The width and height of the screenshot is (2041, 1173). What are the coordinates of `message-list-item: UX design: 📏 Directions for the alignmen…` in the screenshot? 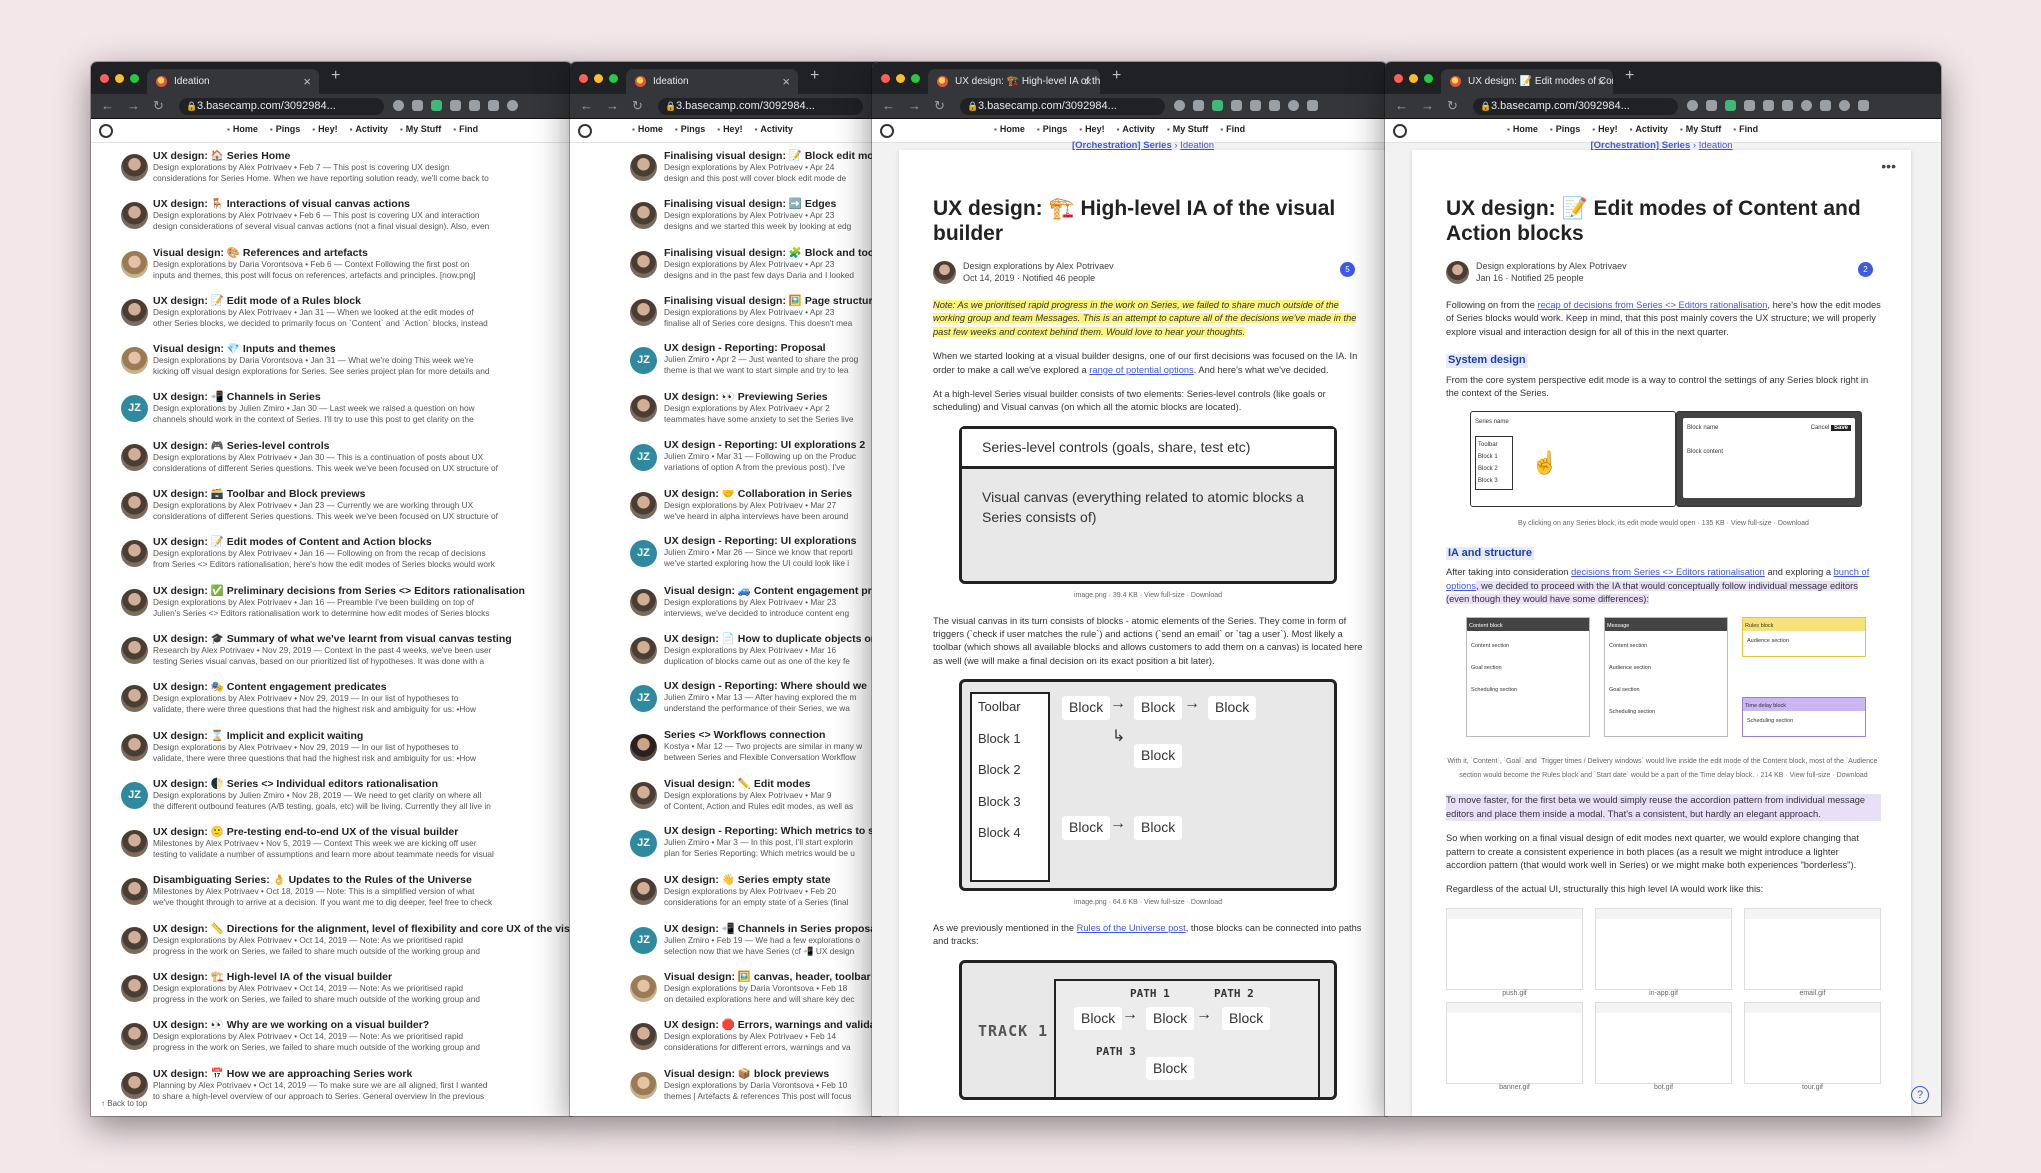 It's located at (331, 941).